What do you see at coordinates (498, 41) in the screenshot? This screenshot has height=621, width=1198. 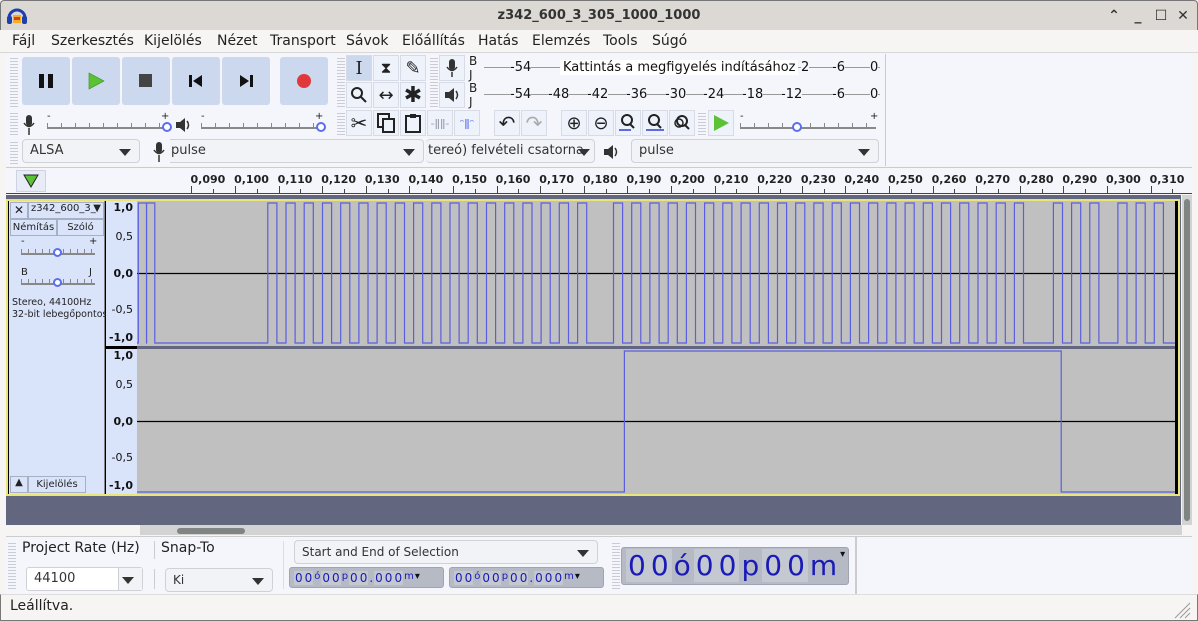 I see `menu-effect: Hatás` at bounding box center [498, 41].